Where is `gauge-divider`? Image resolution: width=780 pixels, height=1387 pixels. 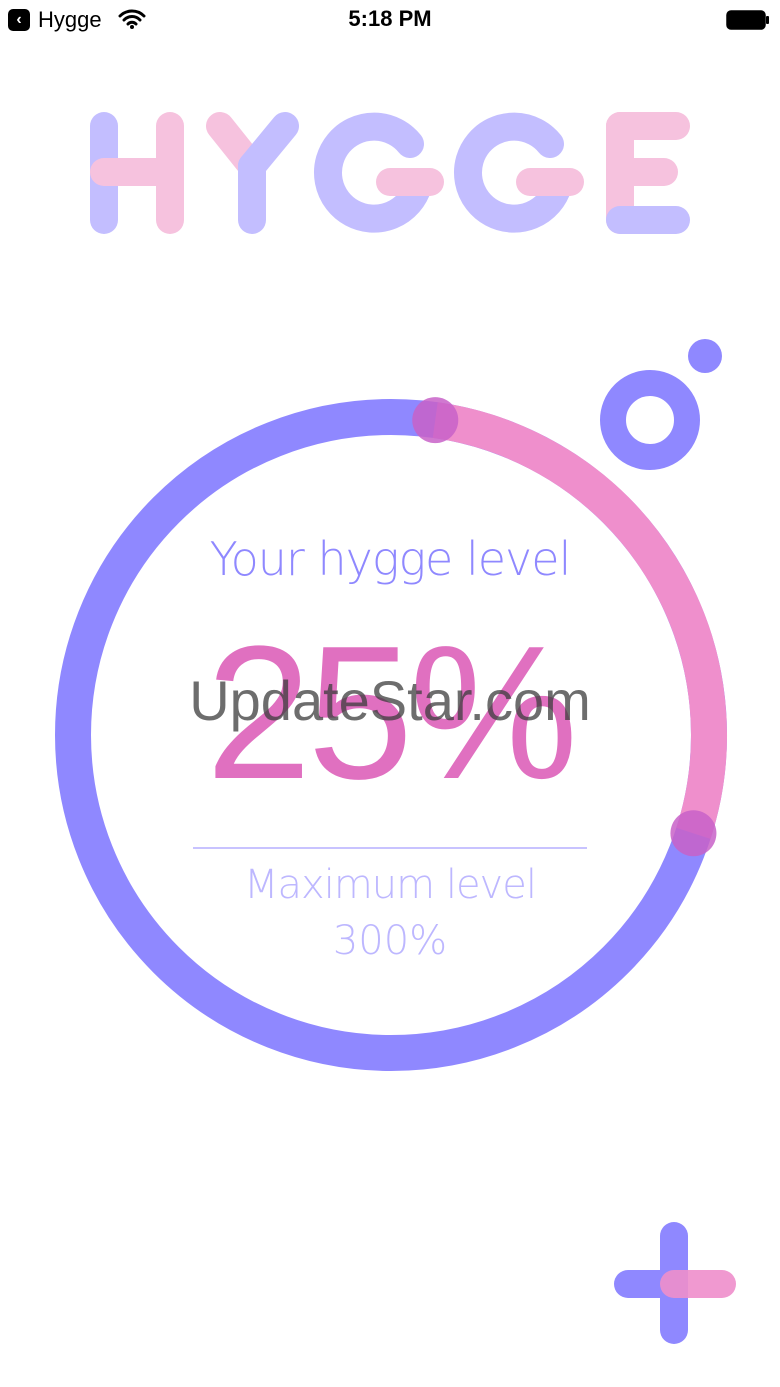
gauge-divider is located at coordinates (390, 848).